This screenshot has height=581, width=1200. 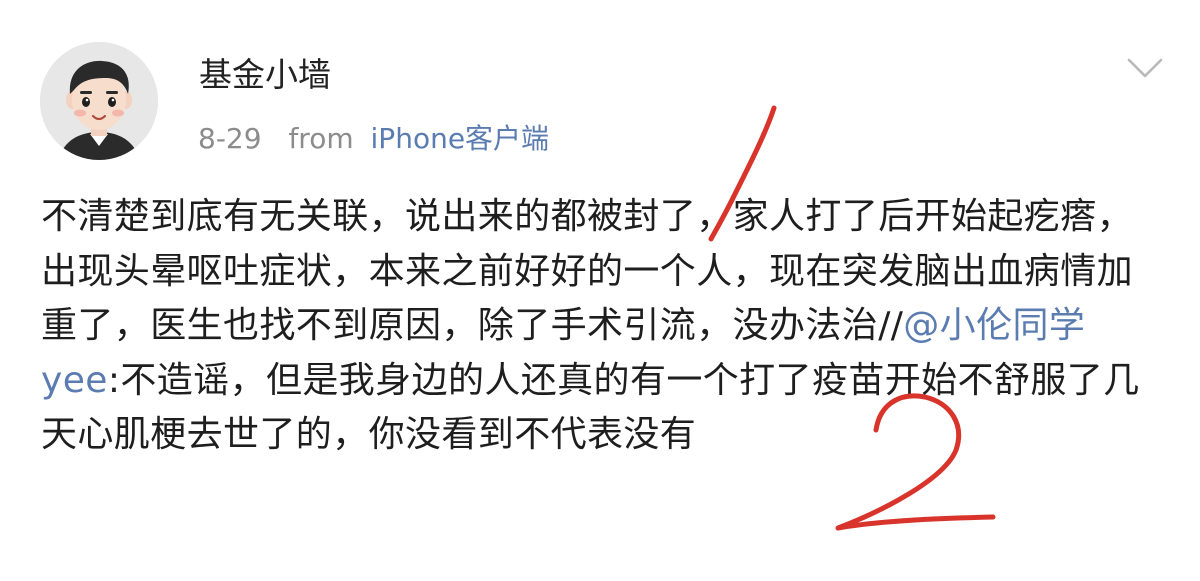 What do you see at coordinates (265, 75) in the screenshot?
I see `username: 基金小墙` at bounding box center [265, 75].